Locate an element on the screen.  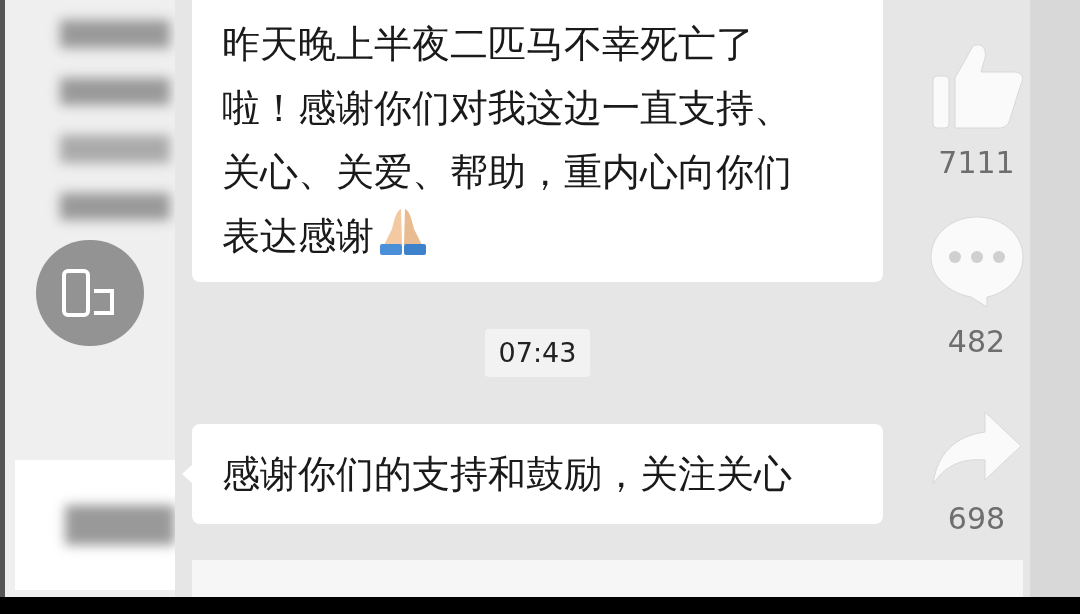
comment-icon is located at coordinates (976, 261).